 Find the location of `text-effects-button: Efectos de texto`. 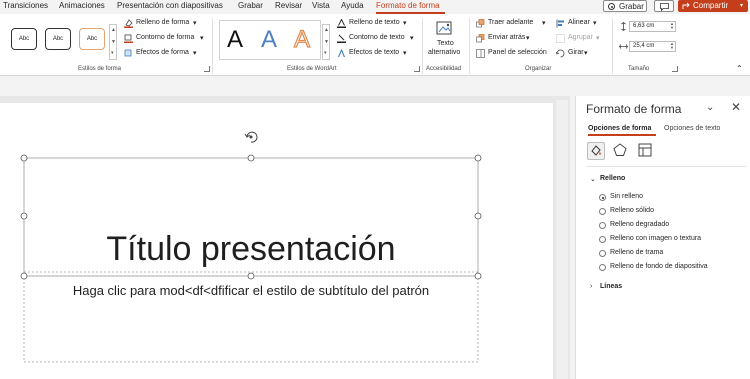

text-effects-button: Efectos de texto is located at coordinates (374, 52).